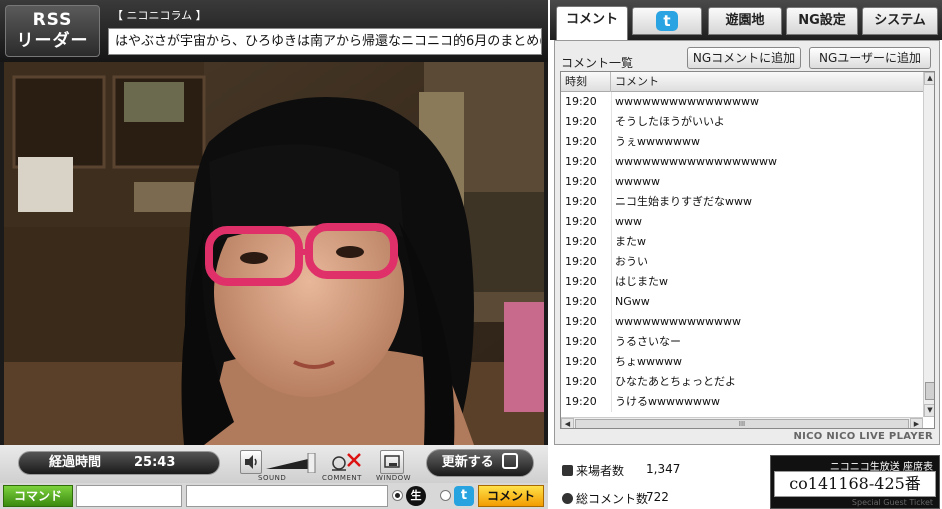  Describe the element at coordinates (416, 496) in the screenshot. I see `nama-icon: 生` at that location.